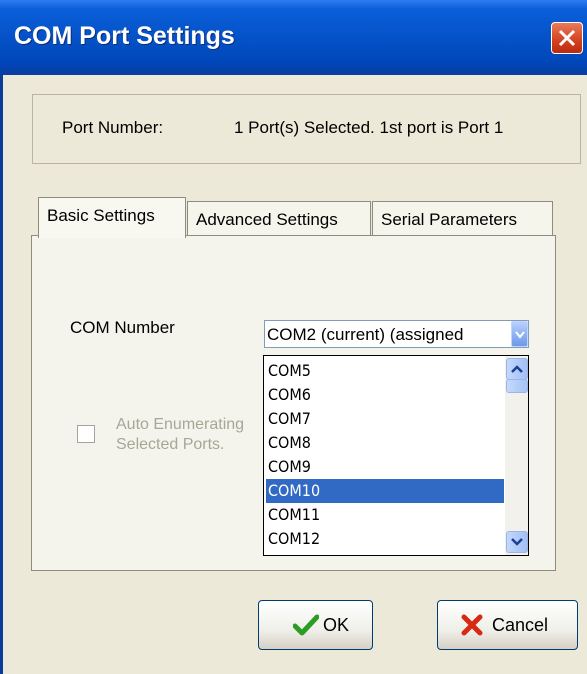 This screenshot has height=674, width=587. I want to click on chevron-up-icon, so click(517, 369).